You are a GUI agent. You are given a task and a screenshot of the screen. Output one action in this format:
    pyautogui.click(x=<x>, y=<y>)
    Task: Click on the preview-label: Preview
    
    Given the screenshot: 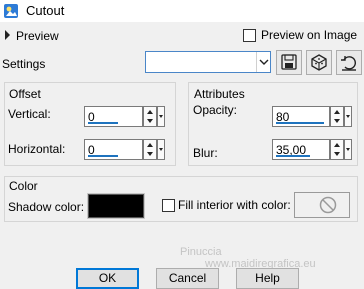 What is the action you would take?
    pyautogui.click(x=37, y=36)
    